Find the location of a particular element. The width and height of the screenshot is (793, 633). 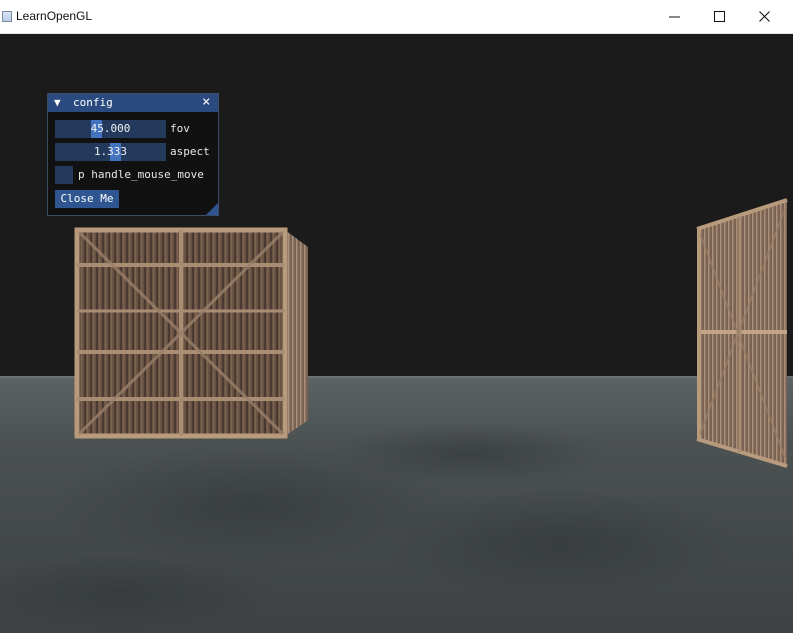

config-title-bar: ▼ config × is located at coordinates (133, 103).